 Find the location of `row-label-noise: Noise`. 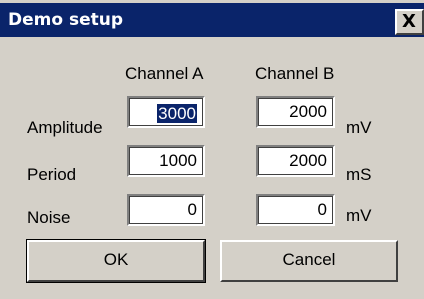

row-label-noise: Noise is located at coordinates (49, 217).